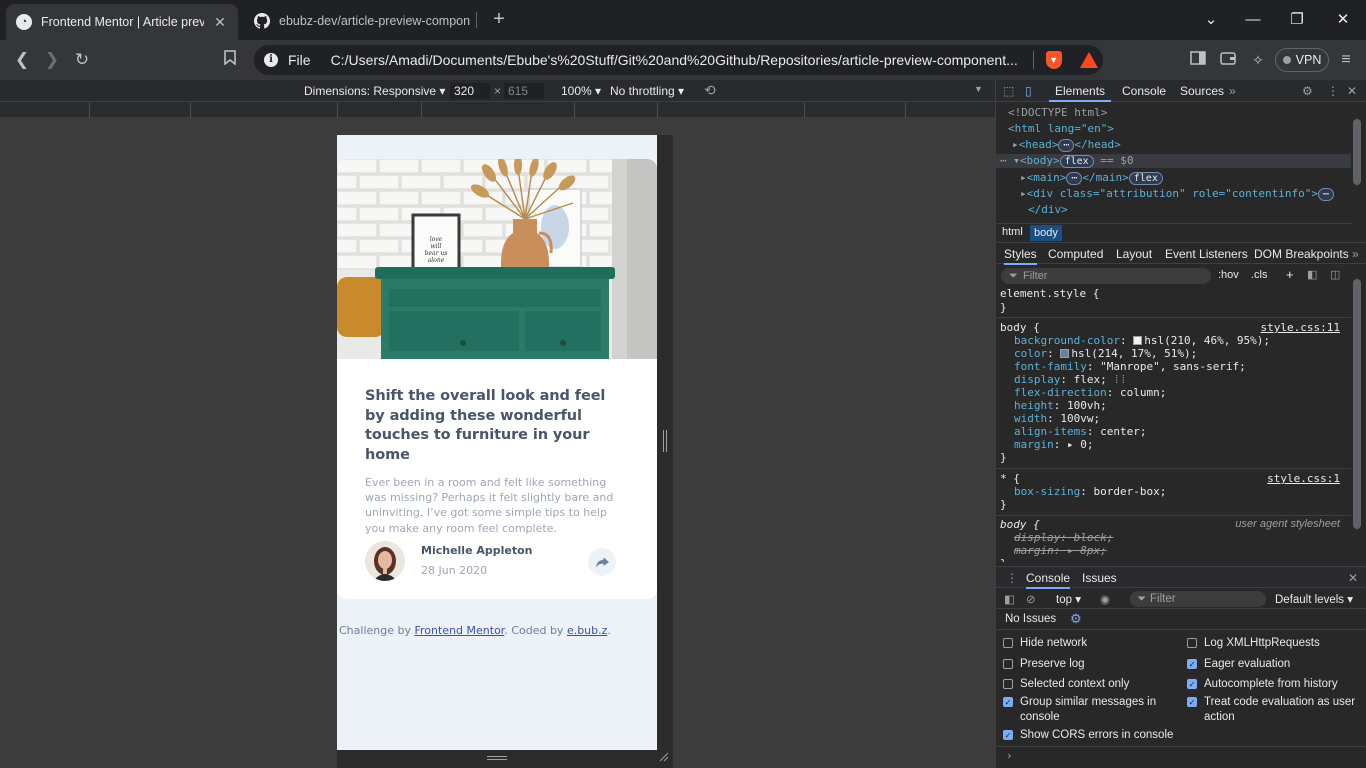 The height and width of the screenshot is (768, 1366). Describe the element at coordinates (1012, 578) in the screenshot. I see `drawer-menu-icon: ⋮` at that location.